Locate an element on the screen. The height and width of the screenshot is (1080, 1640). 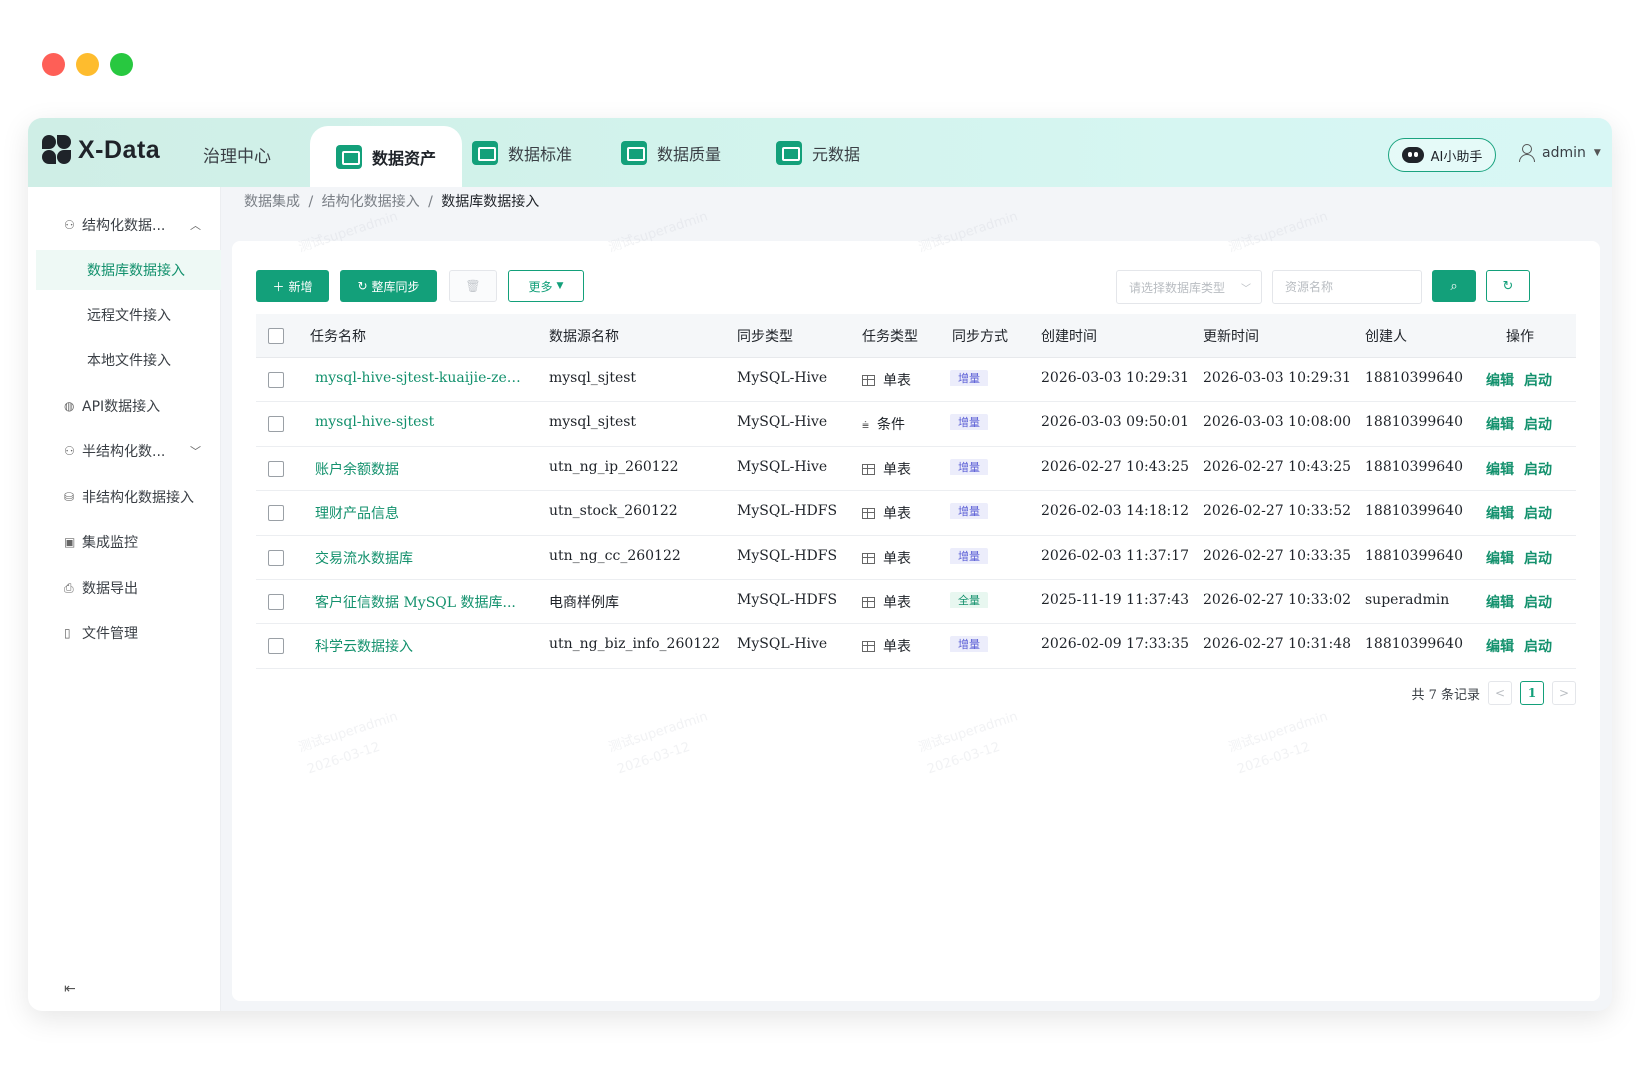
sidebar-item-semi-structured: ⚇ 半结构化数... ﹀ is located at coordinates (124, 451).